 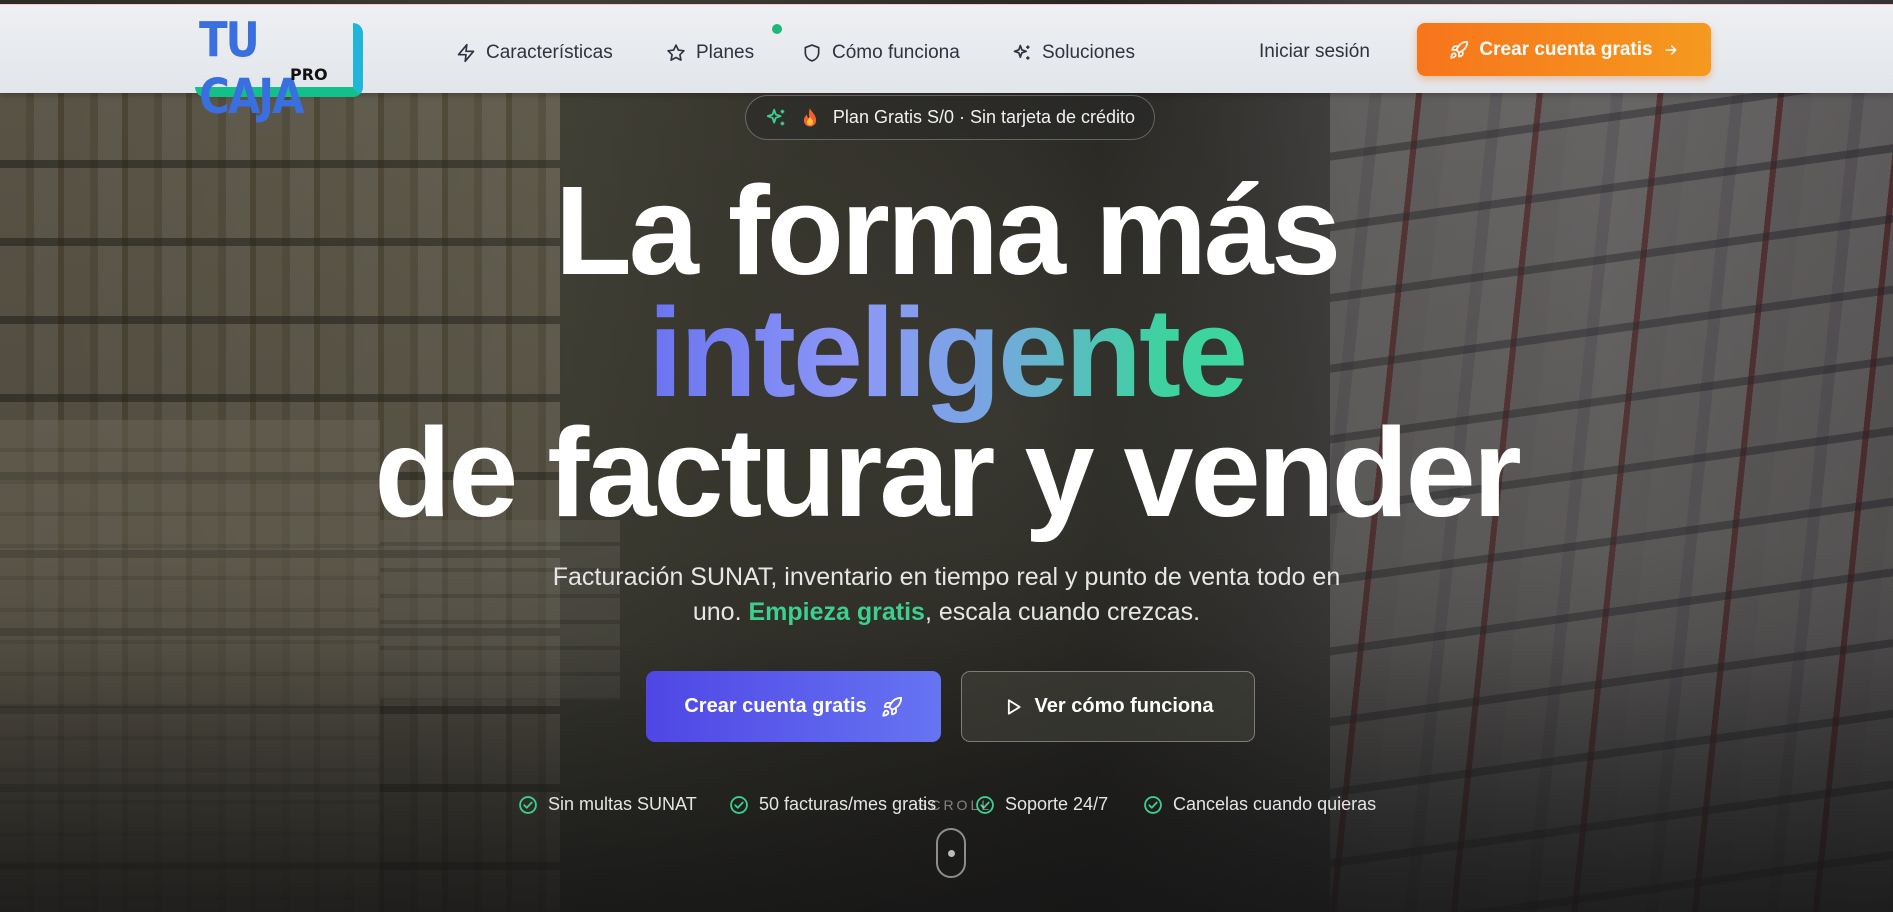 What do you see at coordinates (1124, 706) in the screenshot?
I see `how-it-works-button-label: Ver cómo funciona` at bounding box center [1124, 706].